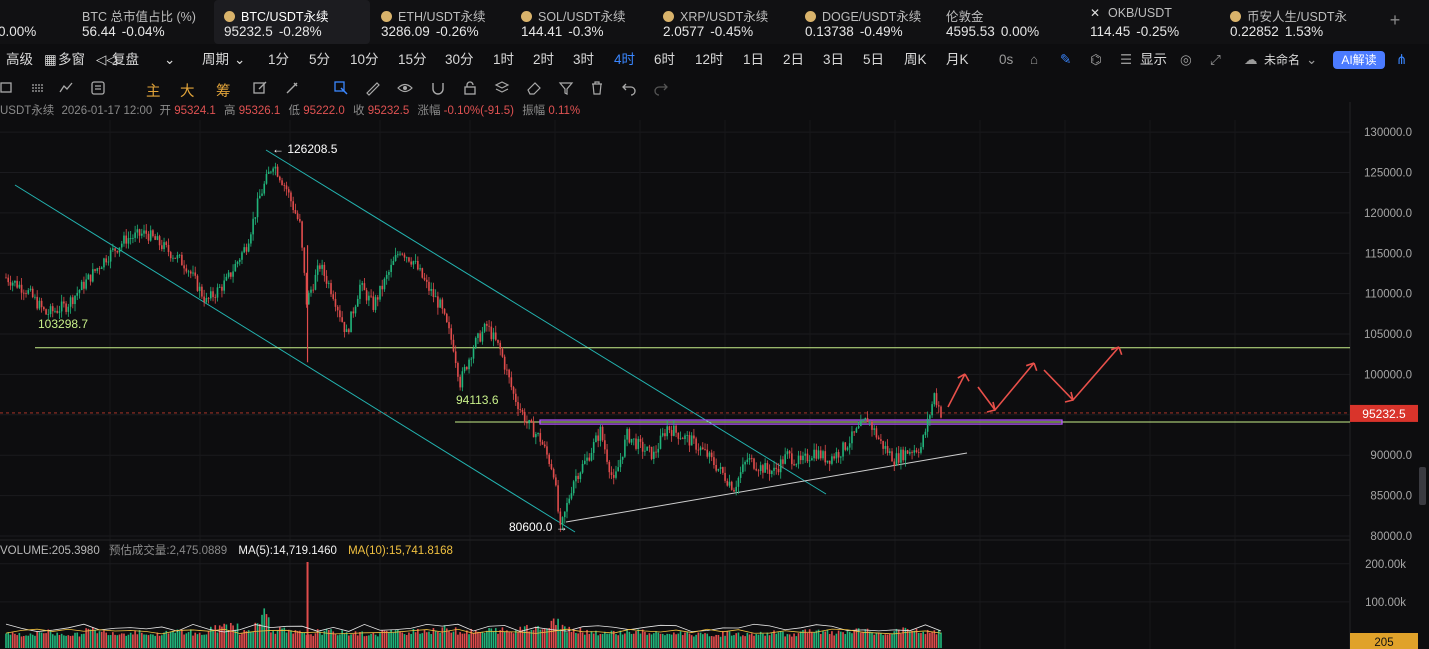 This screenshot has height=649, width=1429. I want to click on amplitude-label: 振幅, so click(534, 111).